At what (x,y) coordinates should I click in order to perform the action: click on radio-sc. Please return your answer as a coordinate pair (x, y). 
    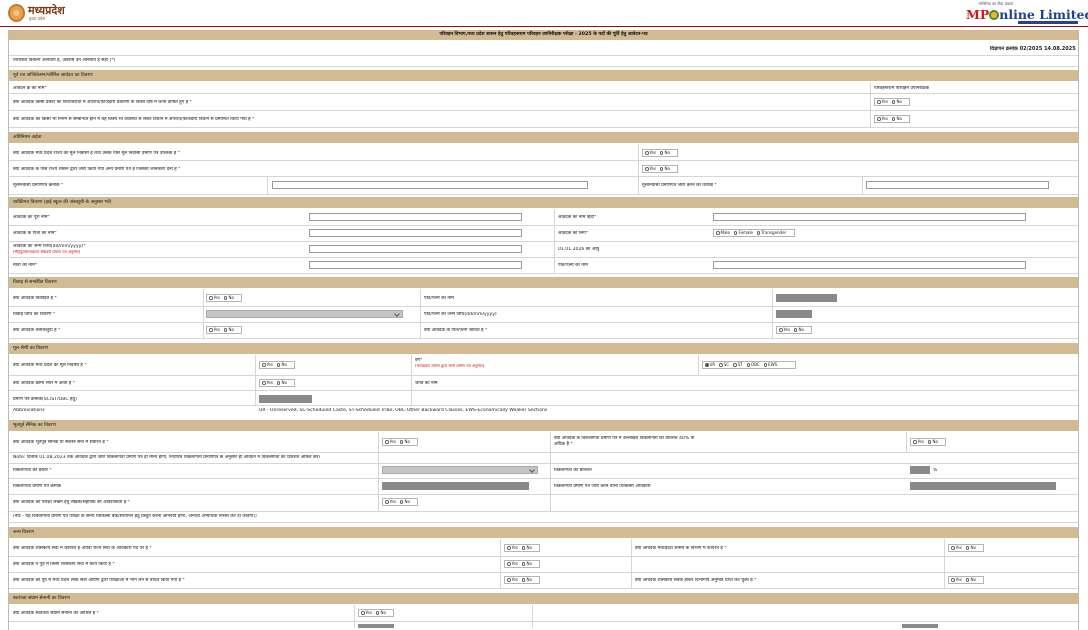
    Looking at the image, I should click on (721, 365).